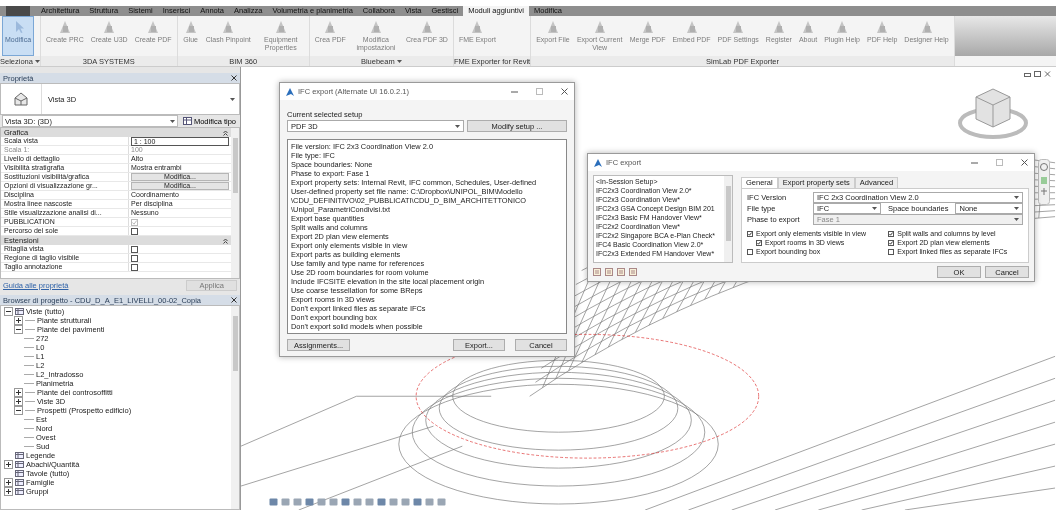 The image size is (1056, 510). I want to click on navigation-bar, so click(1044, 182).